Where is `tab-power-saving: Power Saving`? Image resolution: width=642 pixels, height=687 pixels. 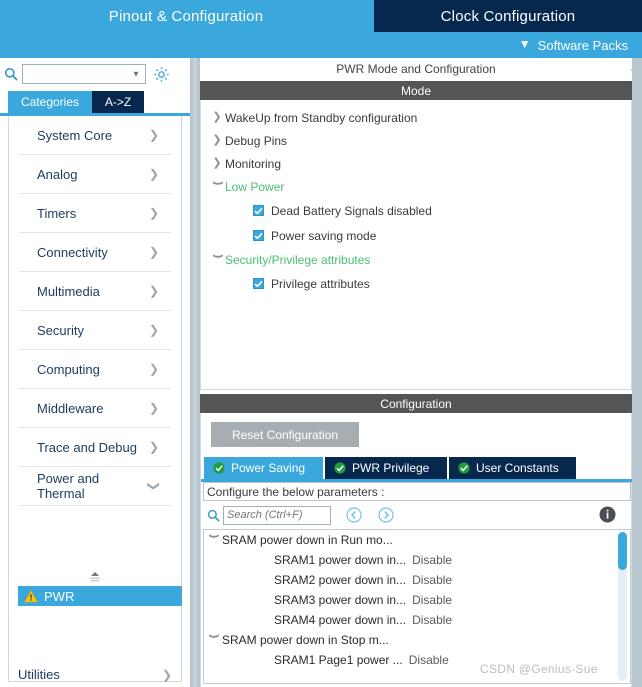 tab-power-saving: Power Saving is located at coordinates (263, 468).